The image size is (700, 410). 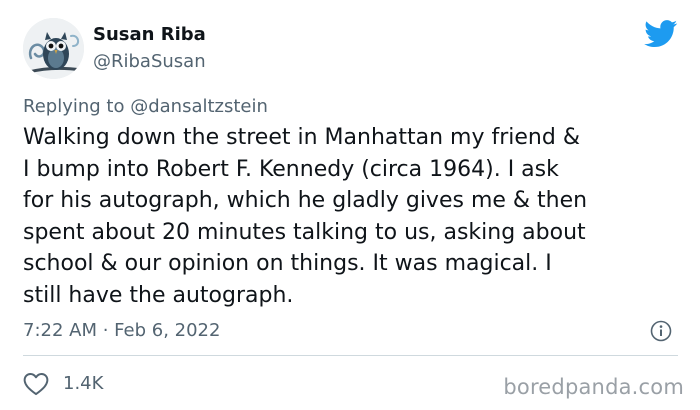 I want to click on watermark: boredpanda.com, so click(x=593, y=387).